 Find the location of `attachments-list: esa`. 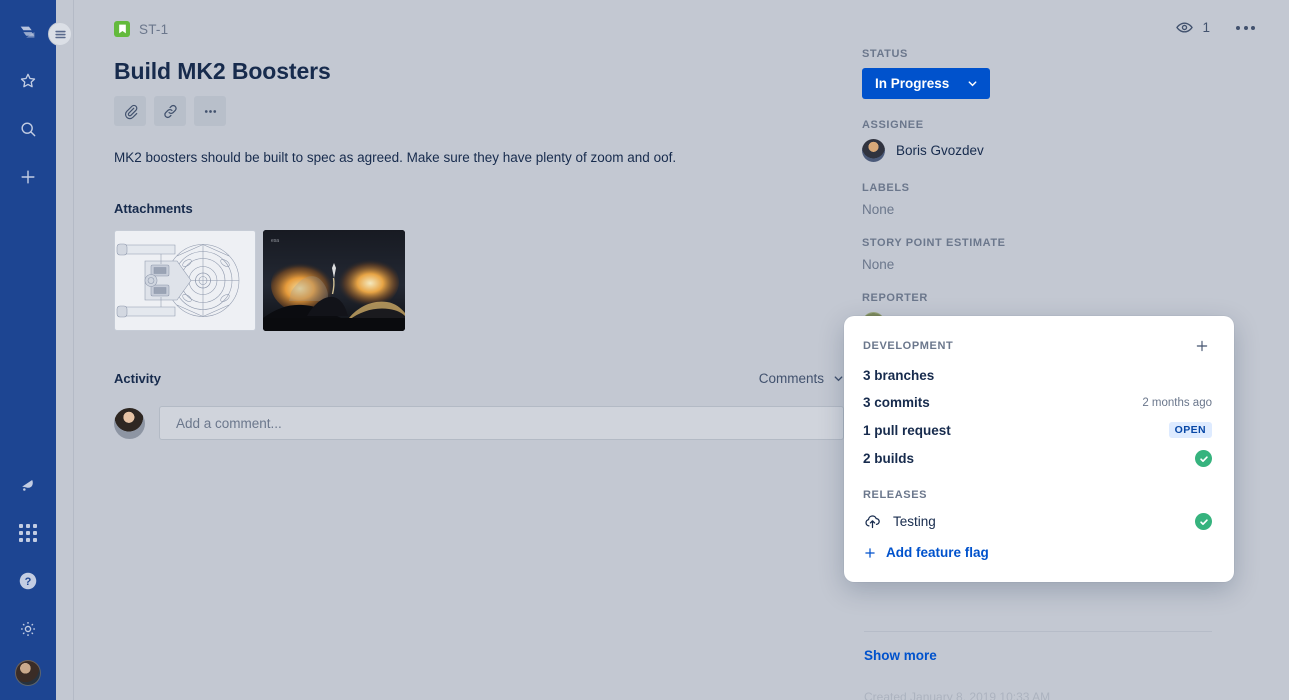

attachments-list: esa is located at coordinates (479, 280).